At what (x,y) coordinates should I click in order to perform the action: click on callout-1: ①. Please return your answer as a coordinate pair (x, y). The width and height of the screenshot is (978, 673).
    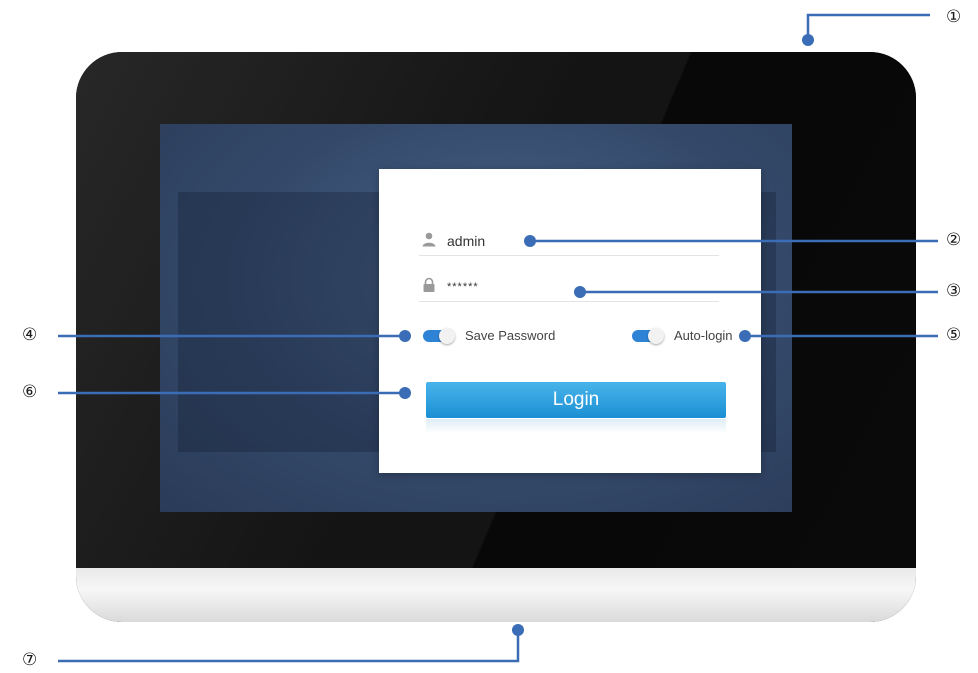
    Looking at the image, I should click on (954, 17).